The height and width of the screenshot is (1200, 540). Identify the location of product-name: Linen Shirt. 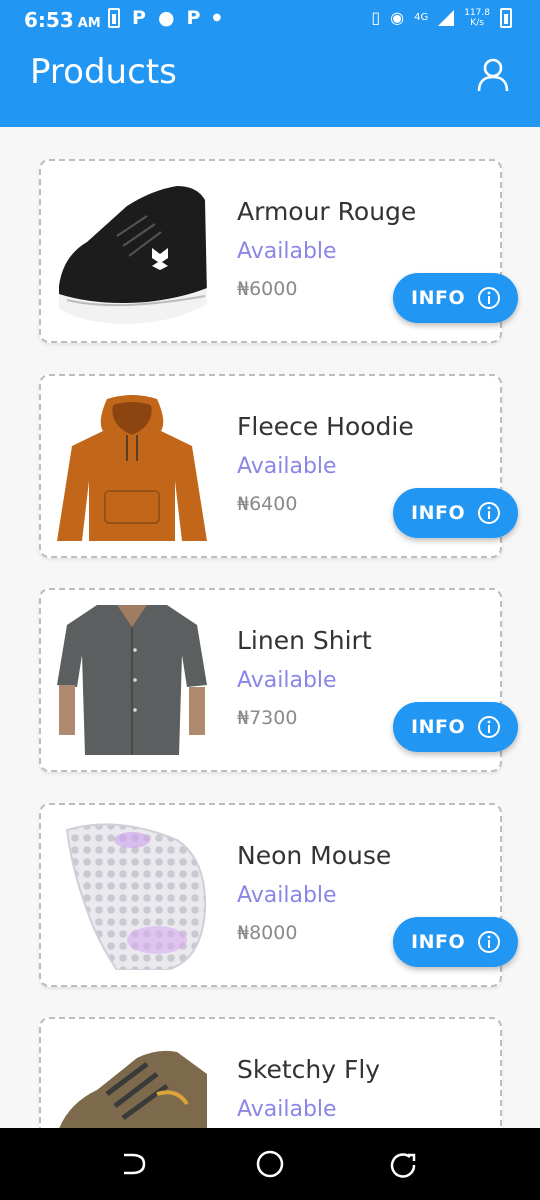
(304, 640).